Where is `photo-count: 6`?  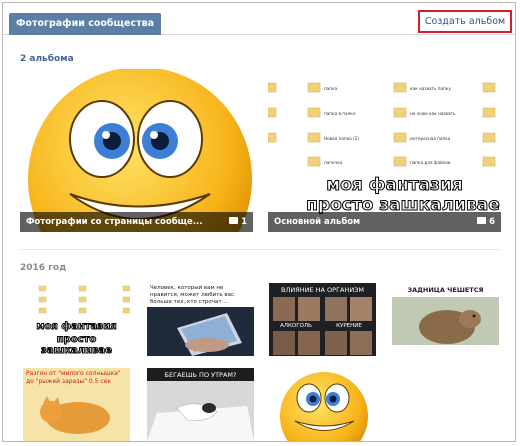 photo-count: 6 is located at coordinates (486, 222).